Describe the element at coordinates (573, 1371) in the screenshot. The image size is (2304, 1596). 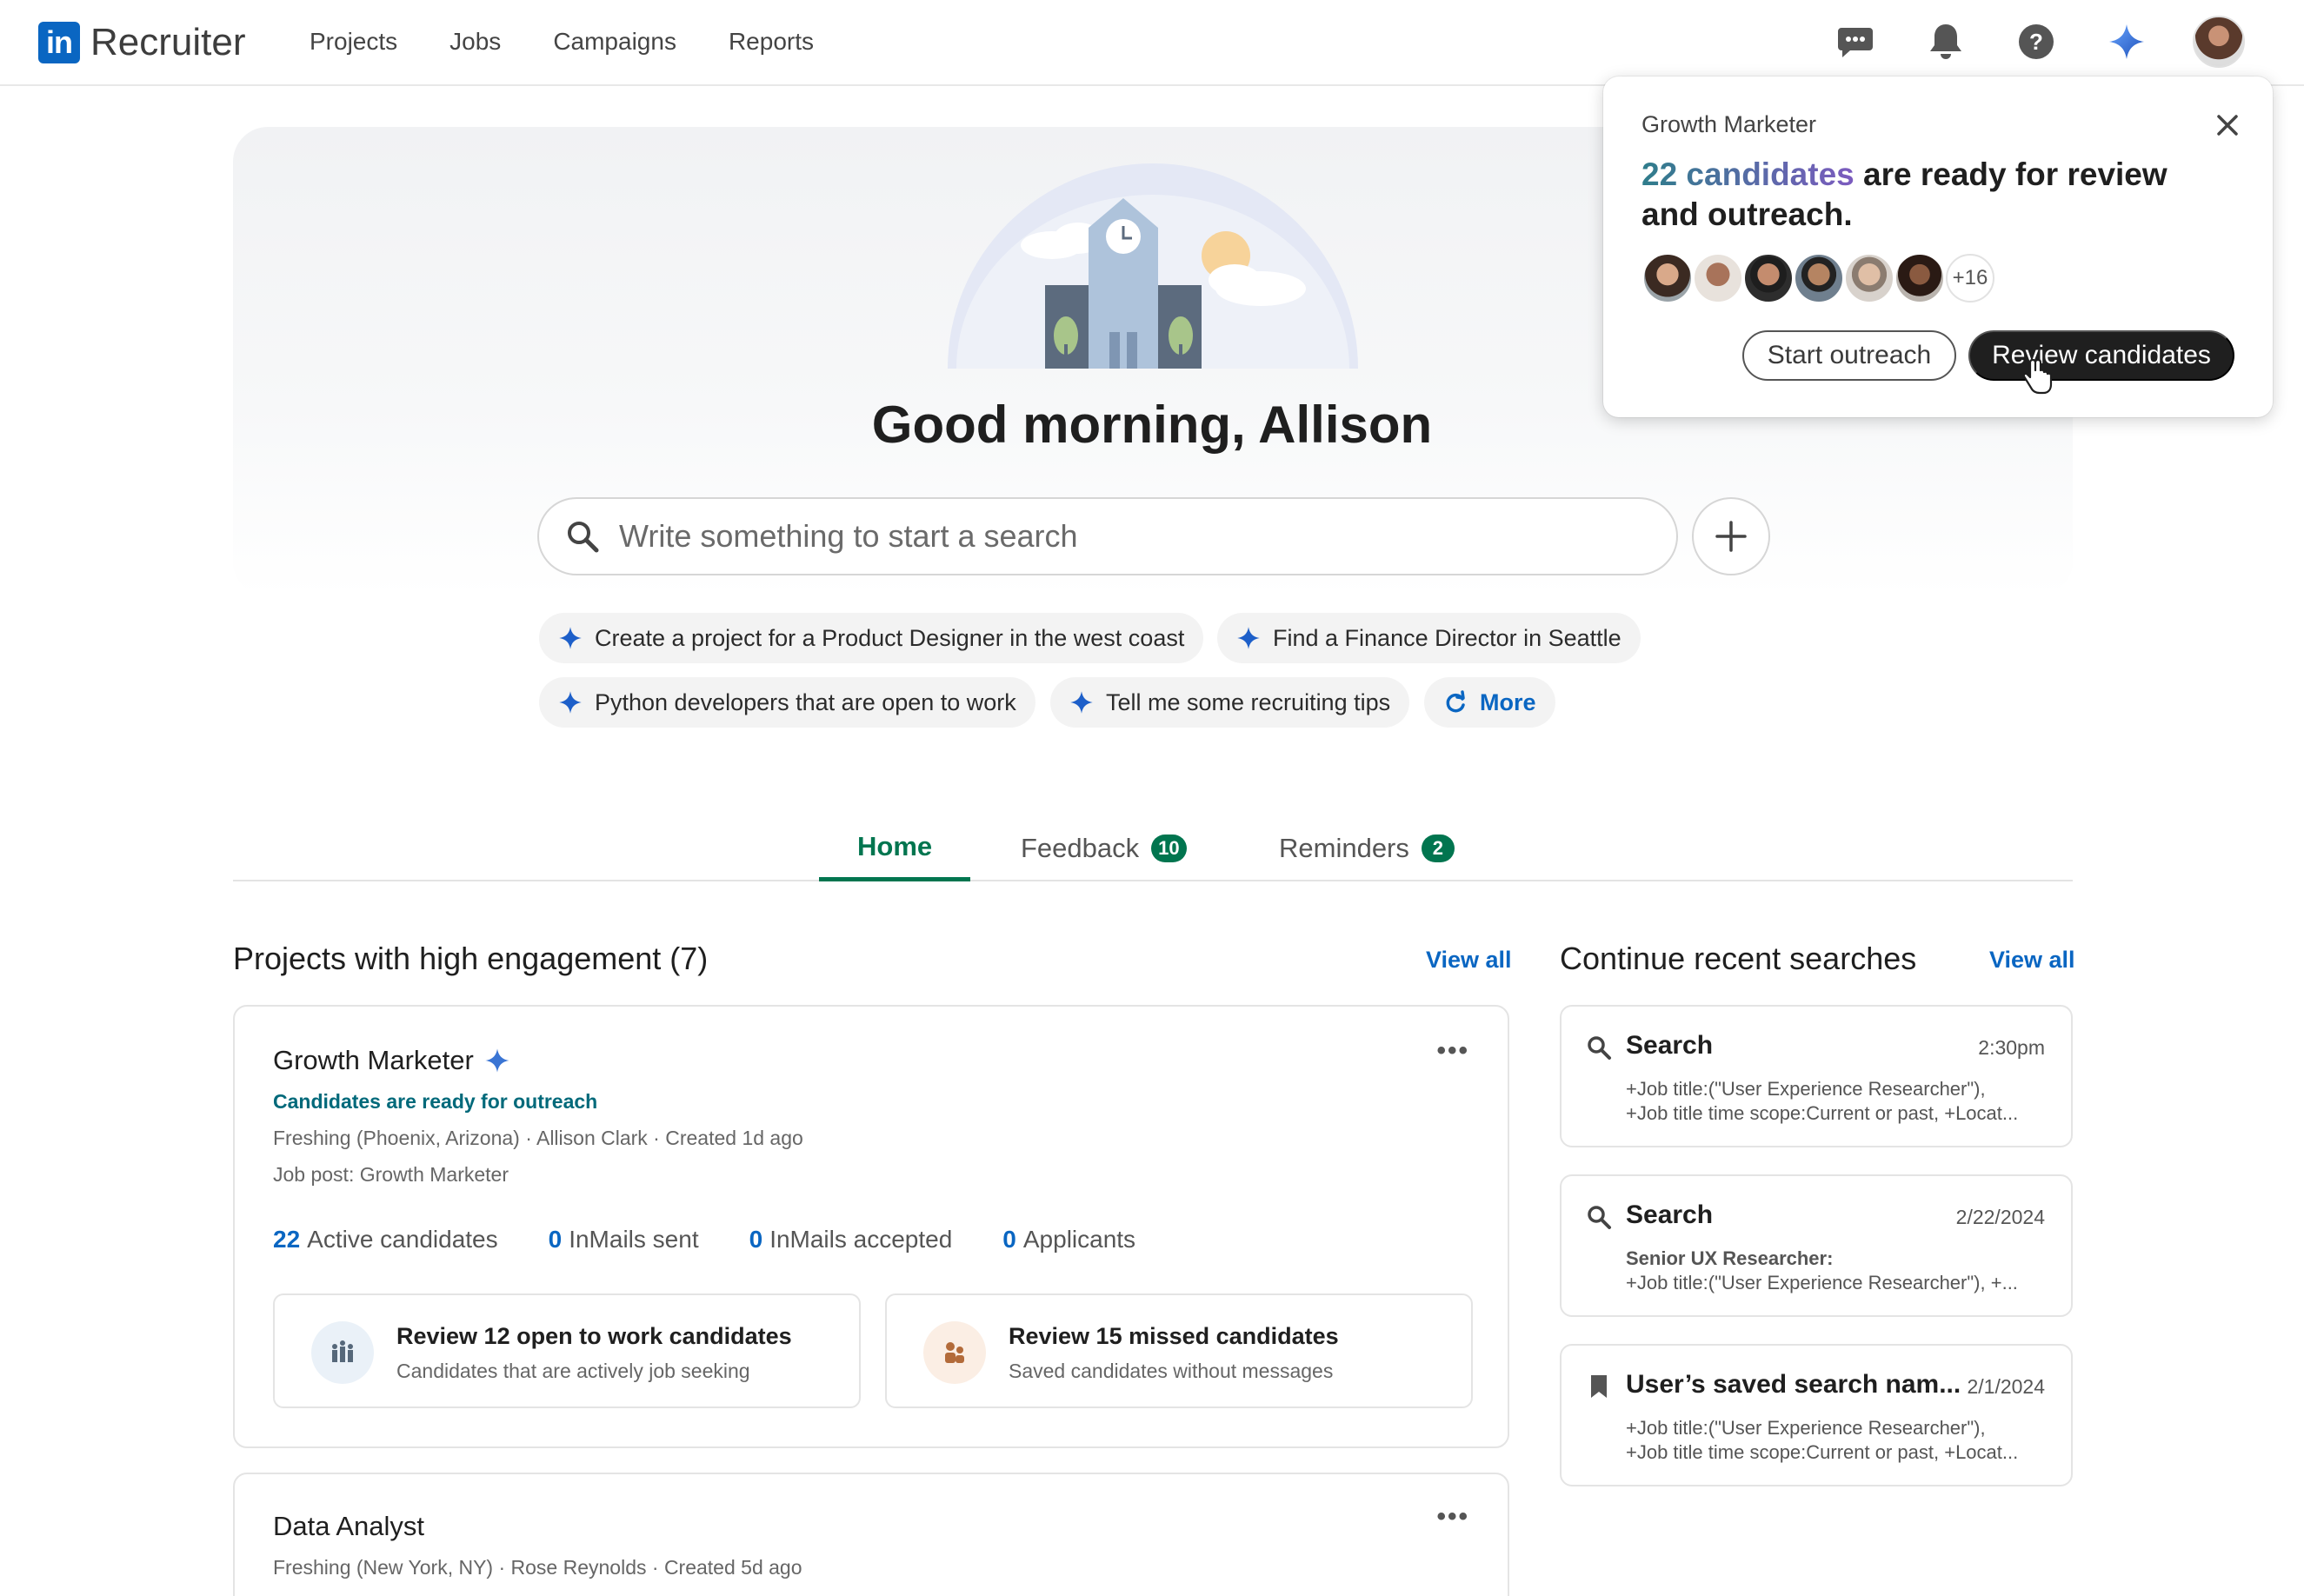
I see `action-subtitle: Candidates that are actively job seeking` at that location.